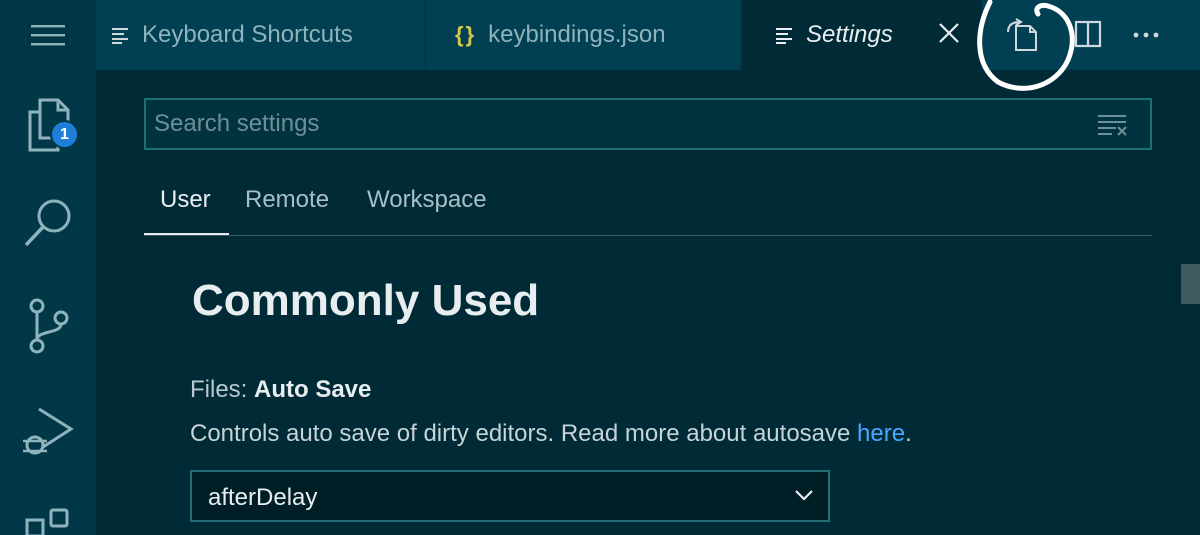 Image resolution: width=1200 pixels, height=535 pixels. What do you see at coordinates (510, 496) in the screenshot?
I see `auto-save-dropdown: afterDelay` at bounding box center [510, 496].